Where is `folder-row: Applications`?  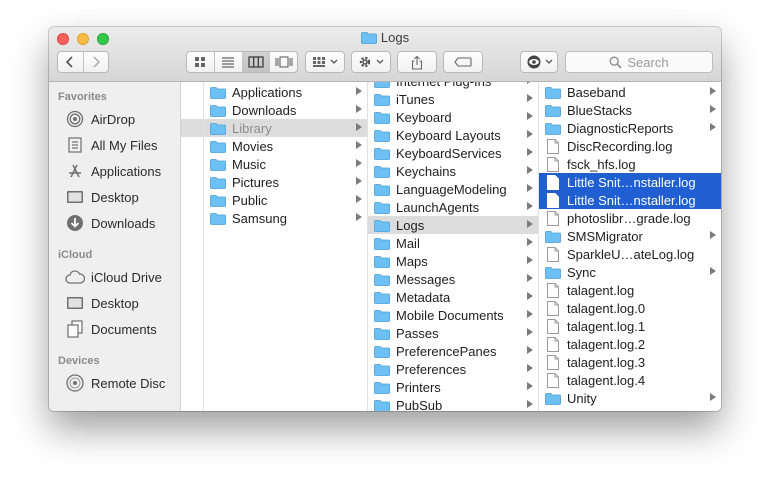 folder-row: Applications is located at coordinates (285, 92).